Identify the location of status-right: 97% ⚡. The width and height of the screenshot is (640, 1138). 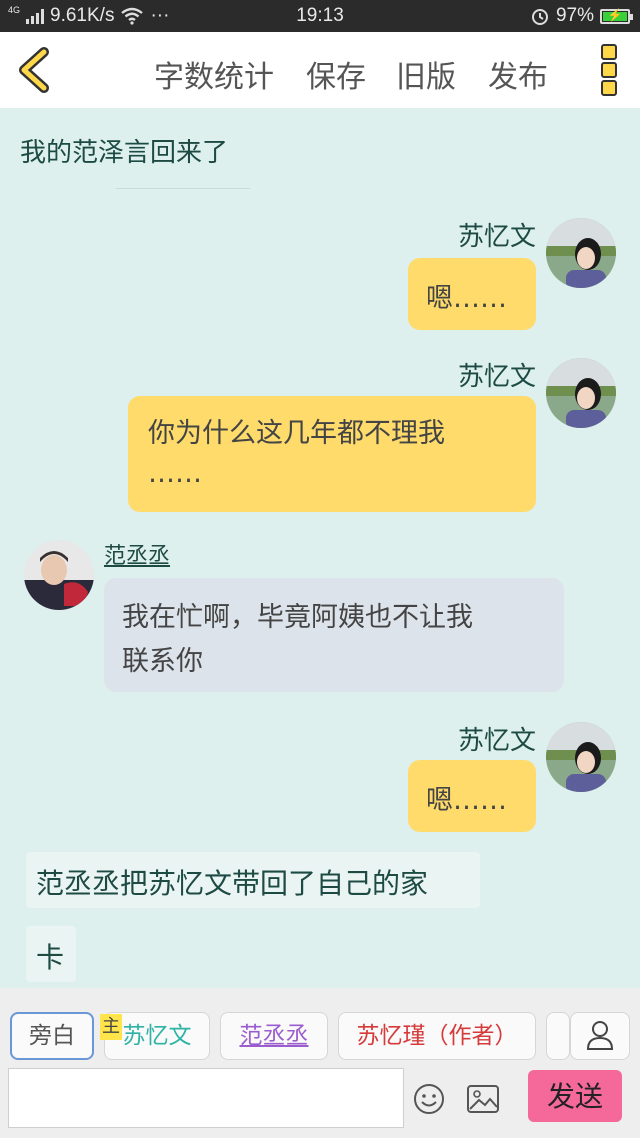
(581, 16).